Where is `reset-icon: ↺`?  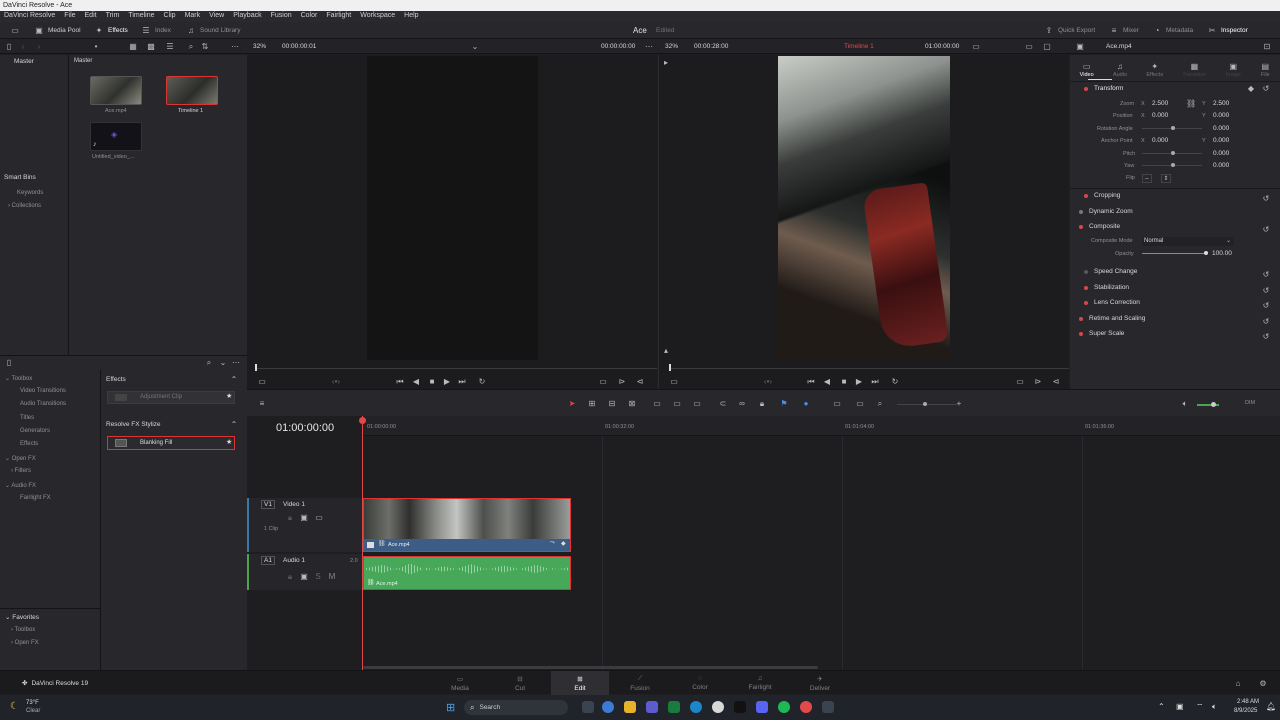 reset-icon: ↺ is located at coordinates (1266, 88).